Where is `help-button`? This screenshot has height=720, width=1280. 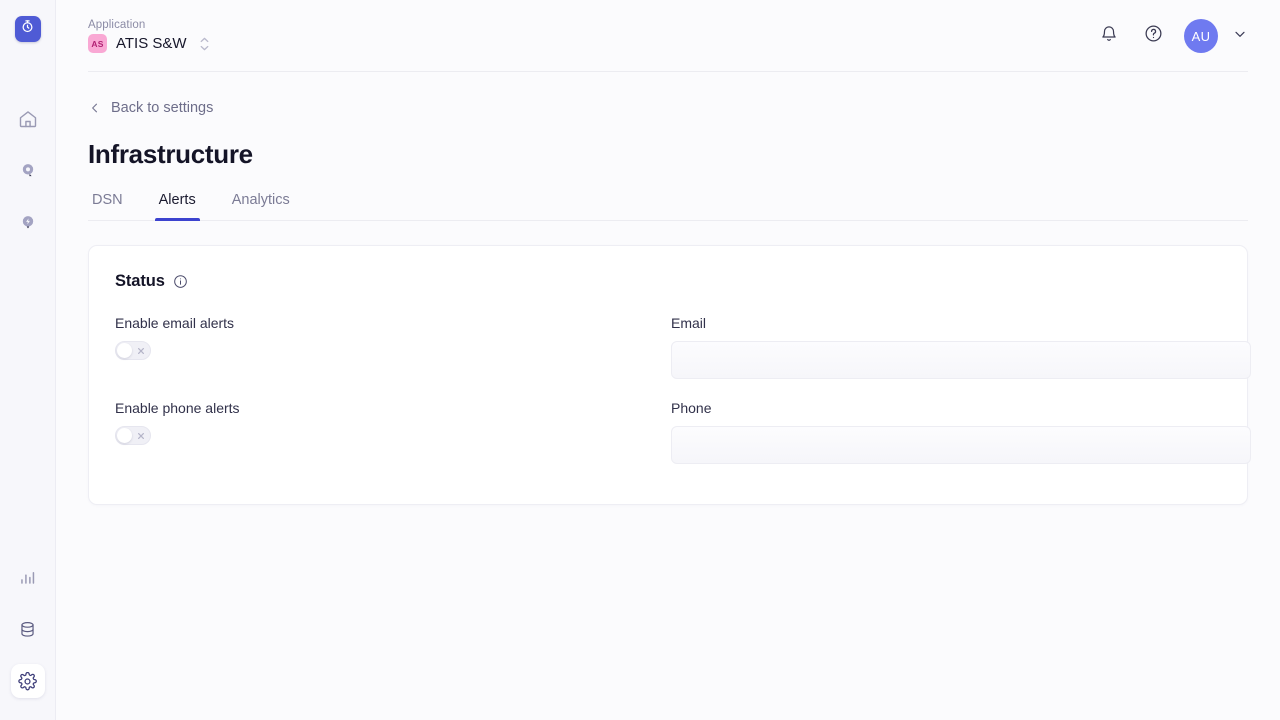 help-button is located at coordinates (1153, 36).